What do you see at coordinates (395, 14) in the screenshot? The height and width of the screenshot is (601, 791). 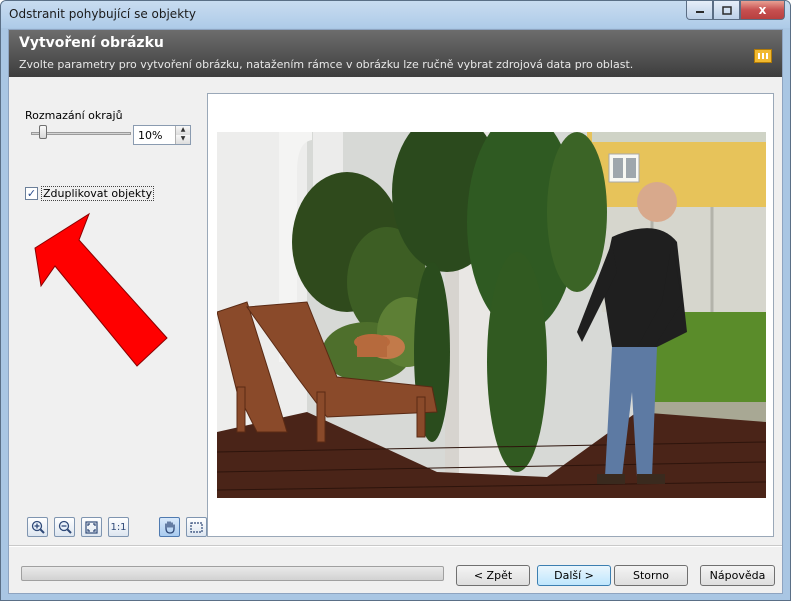 I see `title-bar: Odstranit pohybující se objekty x` at bounding box center [395, 14].